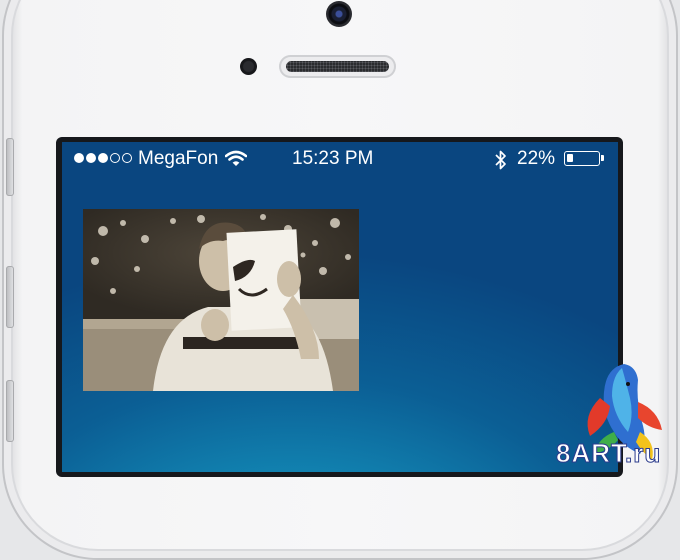  Describe the element at coordinates (333, 158) in the screenshot. I see `status-time: 15:23 PM` at that location.